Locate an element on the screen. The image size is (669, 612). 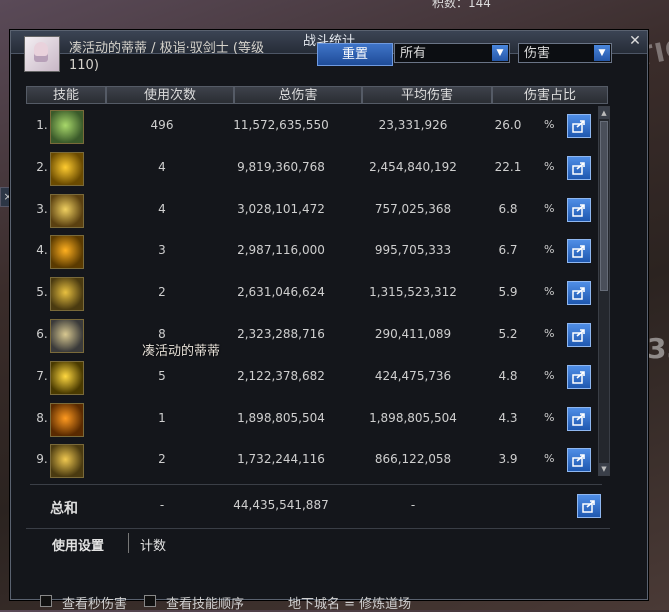
wind-slash-icon is located at coordinates (67, 336).